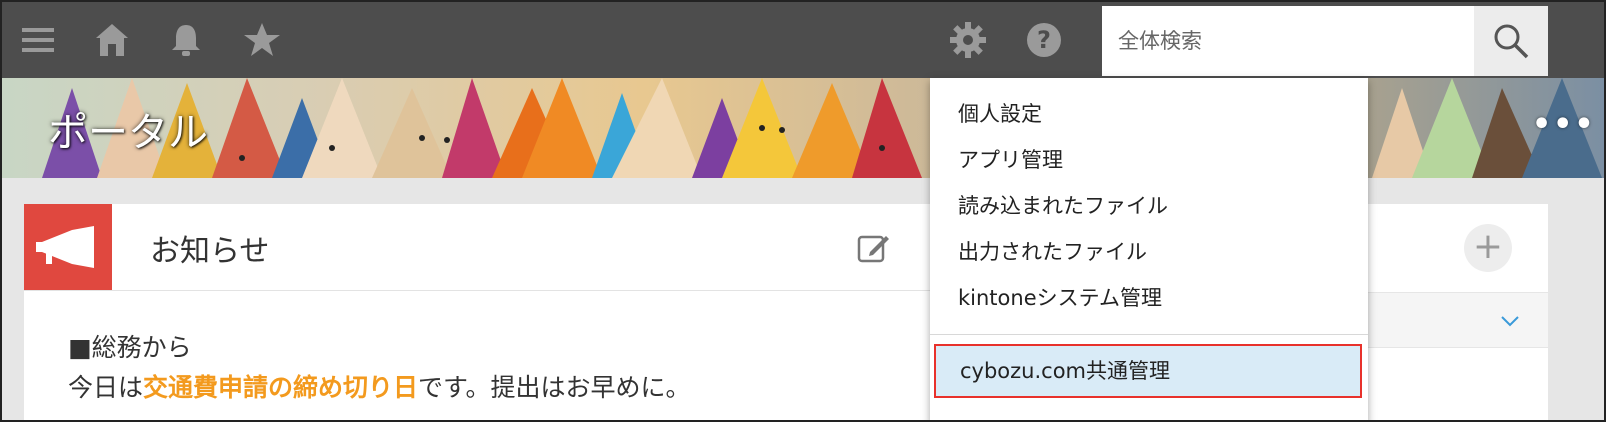  I want to click on search-input, so click(1288, 41).